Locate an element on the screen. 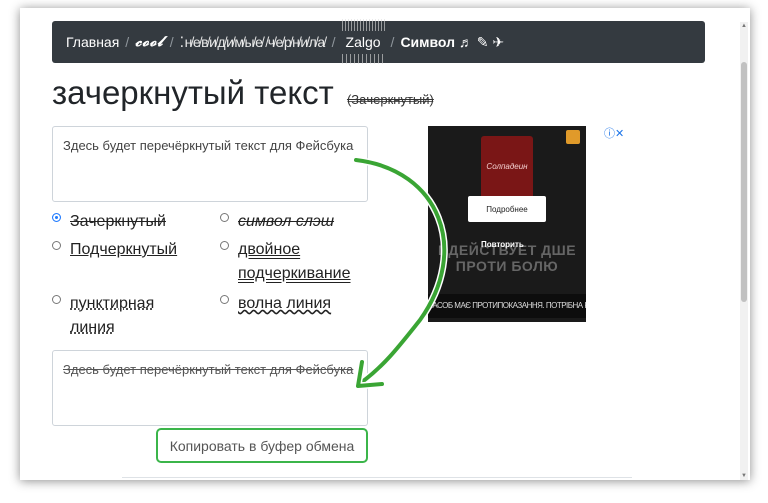 Image resolution: width=768 pixels, height=503 pixels. nav-symbol-link: Символ ♬ ✎ ✈ is located at coordinates (452, 42).